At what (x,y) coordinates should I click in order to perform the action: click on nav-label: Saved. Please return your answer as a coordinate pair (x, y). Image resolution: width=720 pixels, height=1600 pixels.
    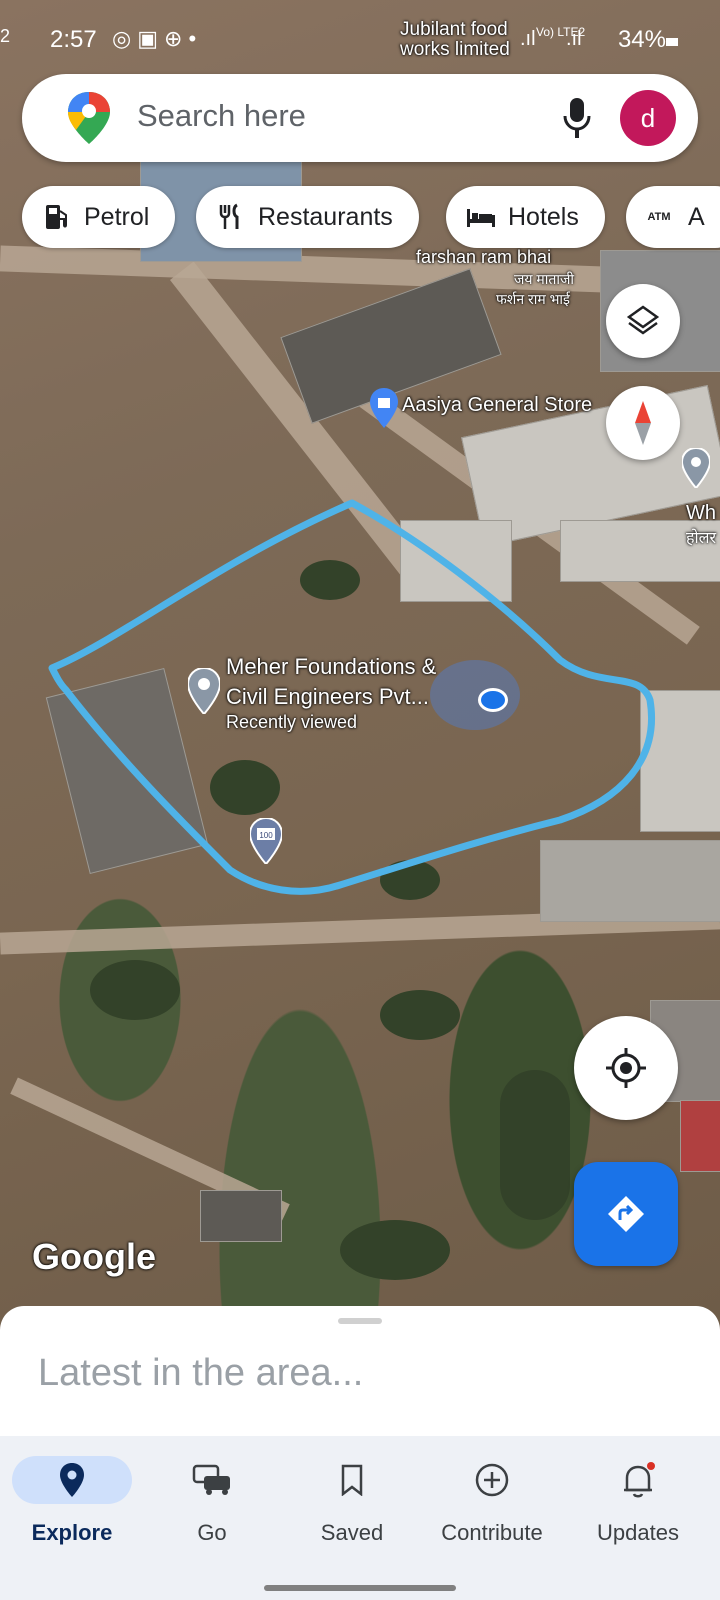
    Looking at the image, I should click on (352, 1532).